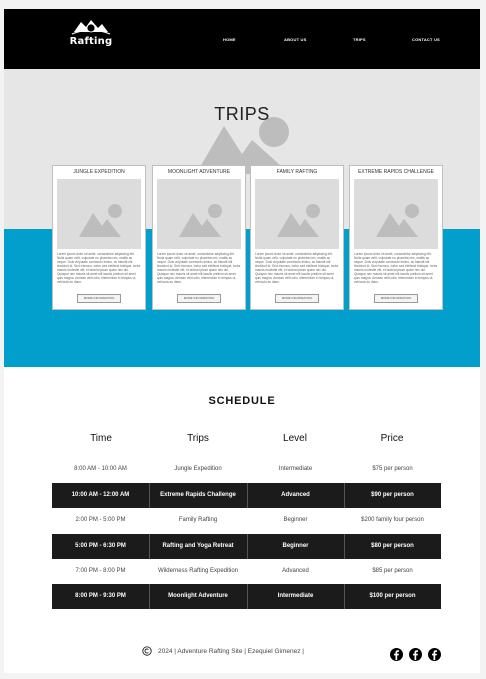 Image resolution: width=486 pixels, height=679 pixels. What do you see at coordinates (426, 39) in the screenshot?
I see `nav-link-contact-us: CONTACT US` at bounding box center [426, 39].